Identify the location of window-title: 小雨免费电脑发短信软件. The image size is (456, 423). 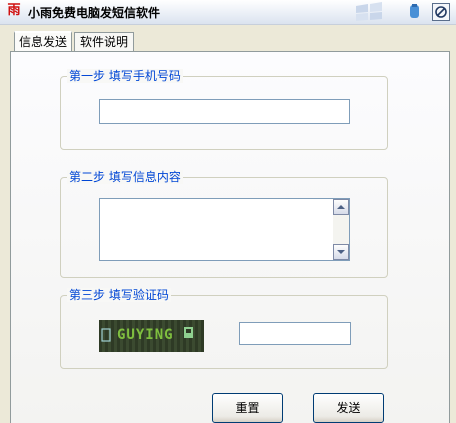
(94, 13).